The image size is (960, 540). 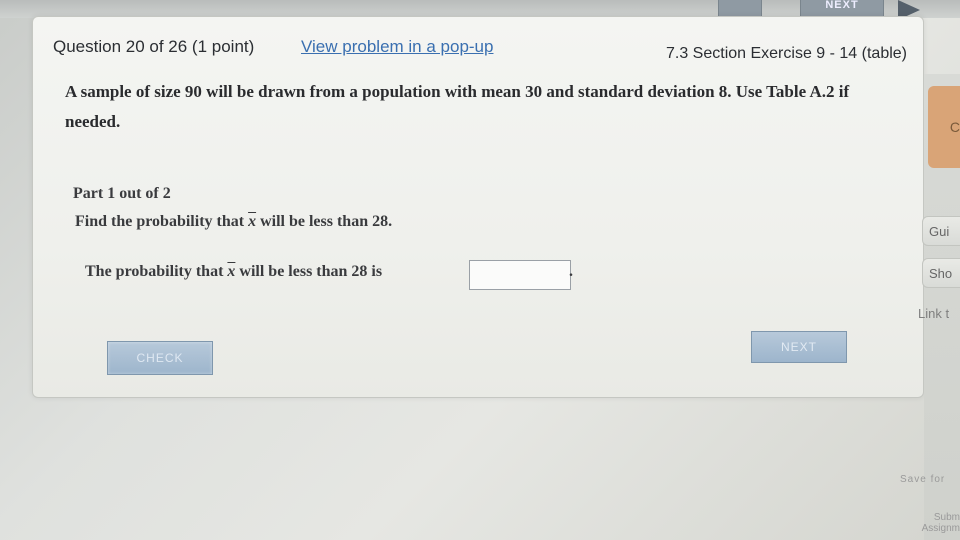 What do you see at coordinates (160, 358) in the screenshot?
I see `check-button: CHECK` at bounding box center [160, 358].